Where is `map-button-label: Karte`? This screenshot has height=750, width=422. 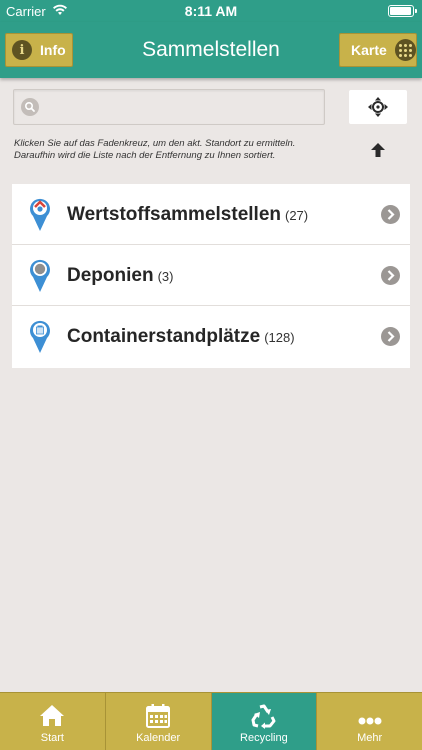
map-button-label: Karte is located at coordinates (369, 50).